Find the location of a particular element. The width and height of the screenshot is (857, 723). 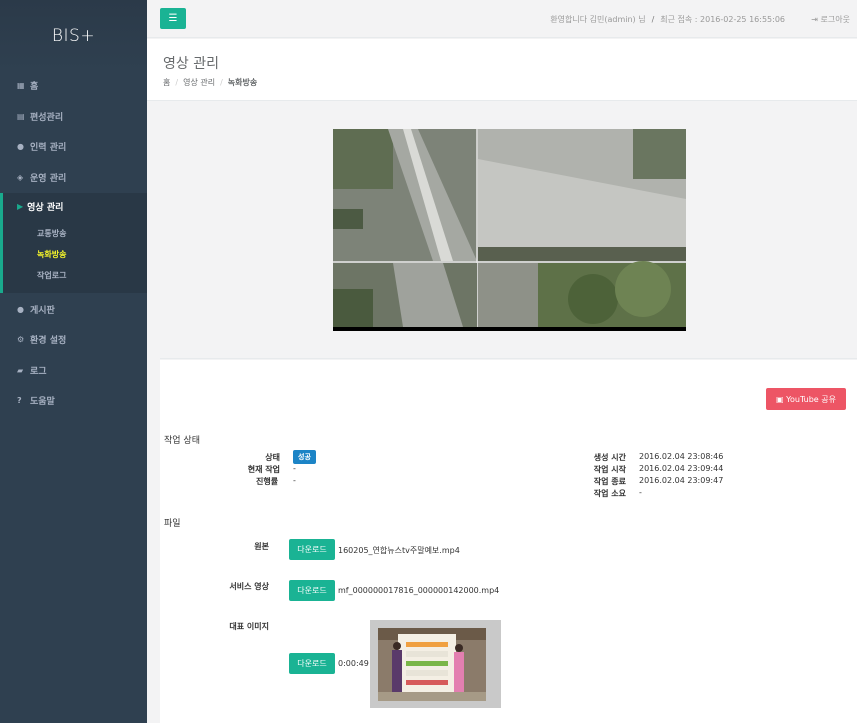

users-icon: ● is located at coordinates (20, 146).